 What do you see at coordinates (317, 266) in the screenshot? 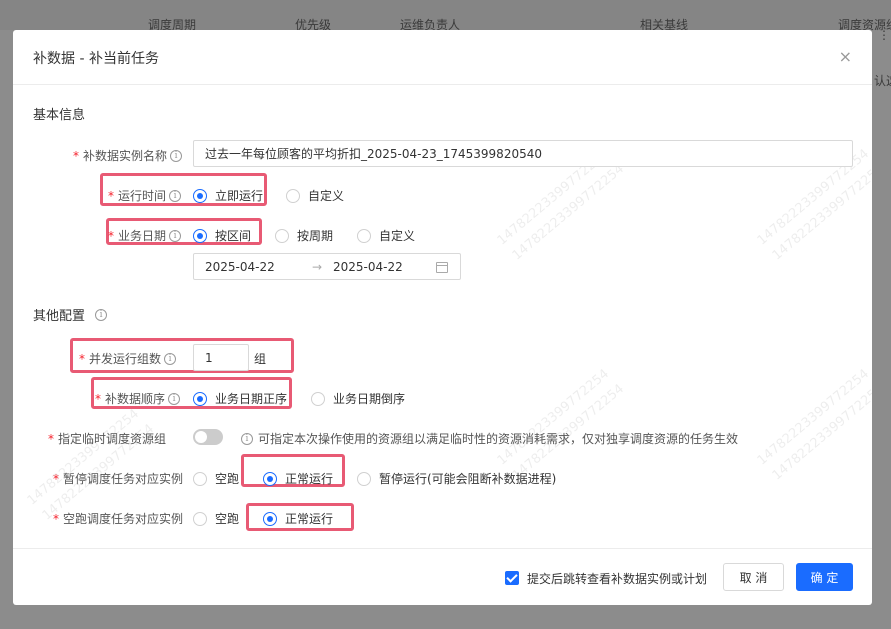
I see `arrow-right-icon: →` at bounding box center [317, 266].